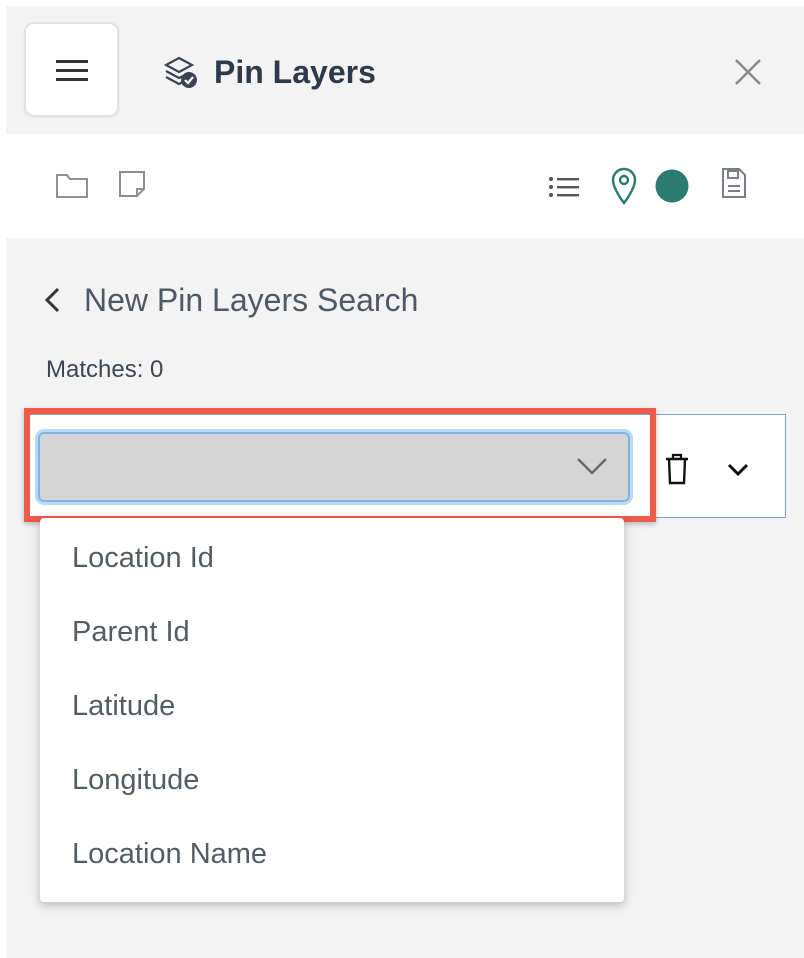 The height and width of the screenshot is (958, 804). I want to click on close-icon, so click(748, 72).